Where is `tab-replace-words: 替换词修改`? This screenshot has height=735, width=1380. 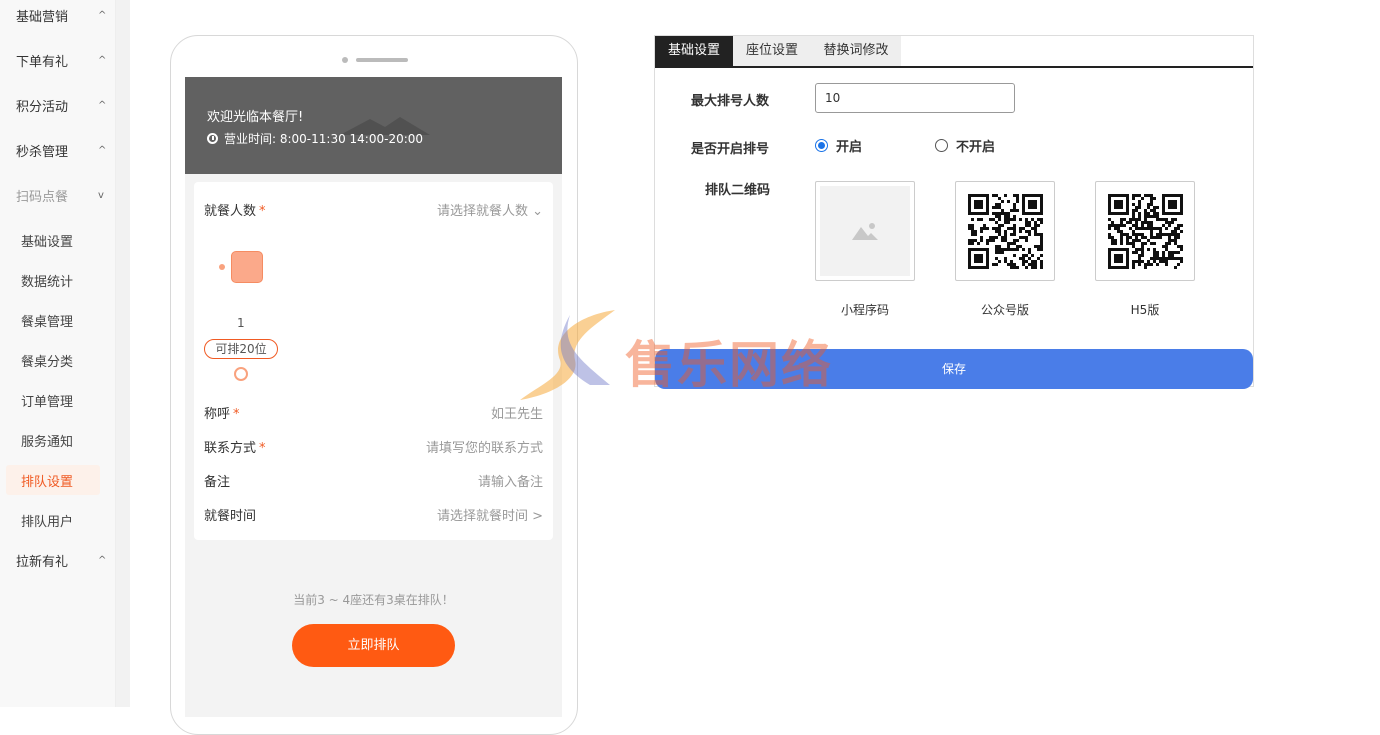 tab-replace-words: 替换词修改 is located at coordinates (856, 51).